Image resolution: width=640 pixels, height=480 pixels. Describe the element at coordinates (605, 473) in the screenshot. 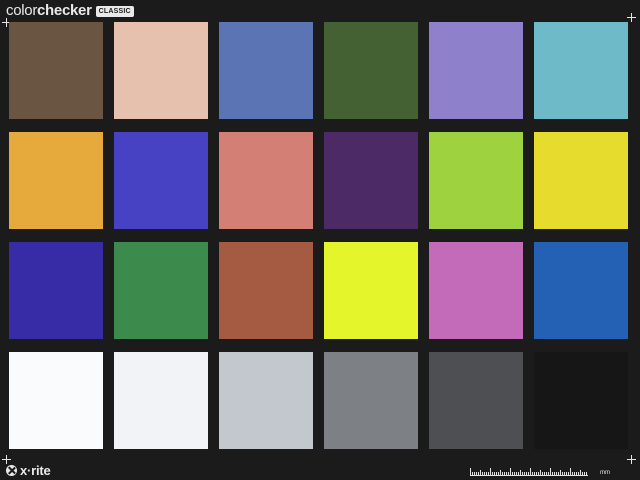

I see `ruler-unit-label: mm` at that location.